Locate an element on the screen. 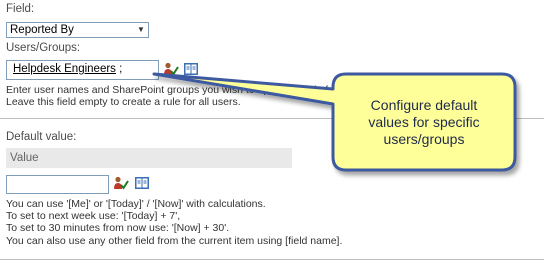 The image size is (544, 264). callout-line-3: users/groups is located at coordinates (424, 139).